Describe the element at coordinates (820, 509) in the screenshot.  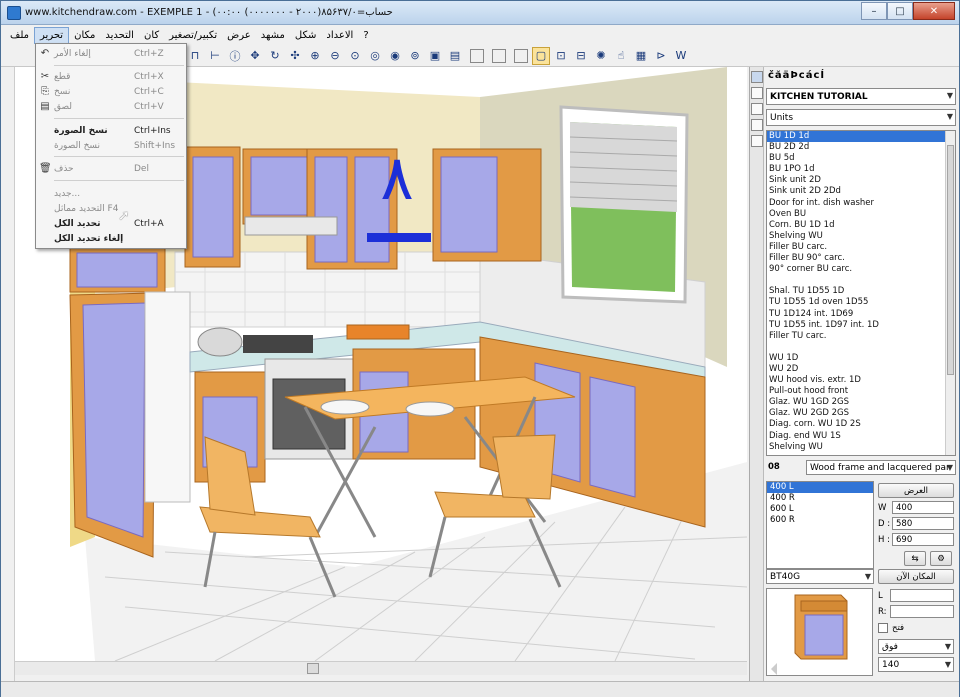
I see `list-item: 600 L` at that location.